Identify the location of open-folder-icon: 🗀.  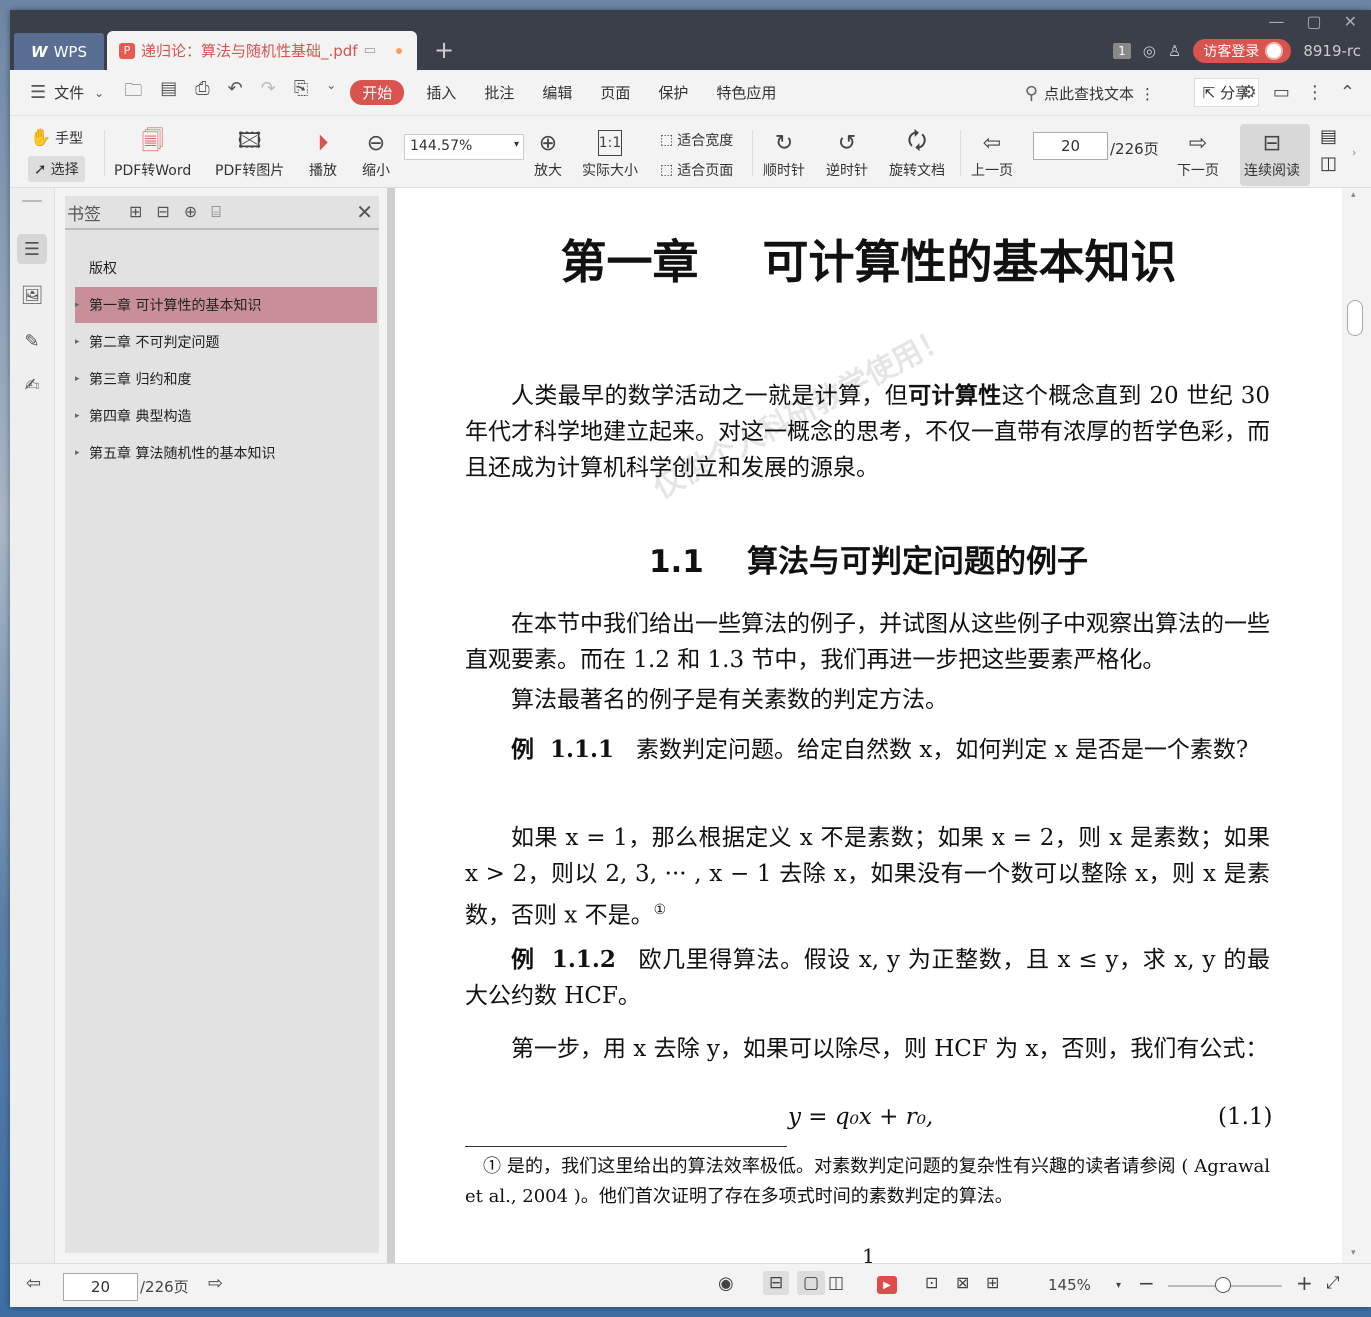
(133, 93).